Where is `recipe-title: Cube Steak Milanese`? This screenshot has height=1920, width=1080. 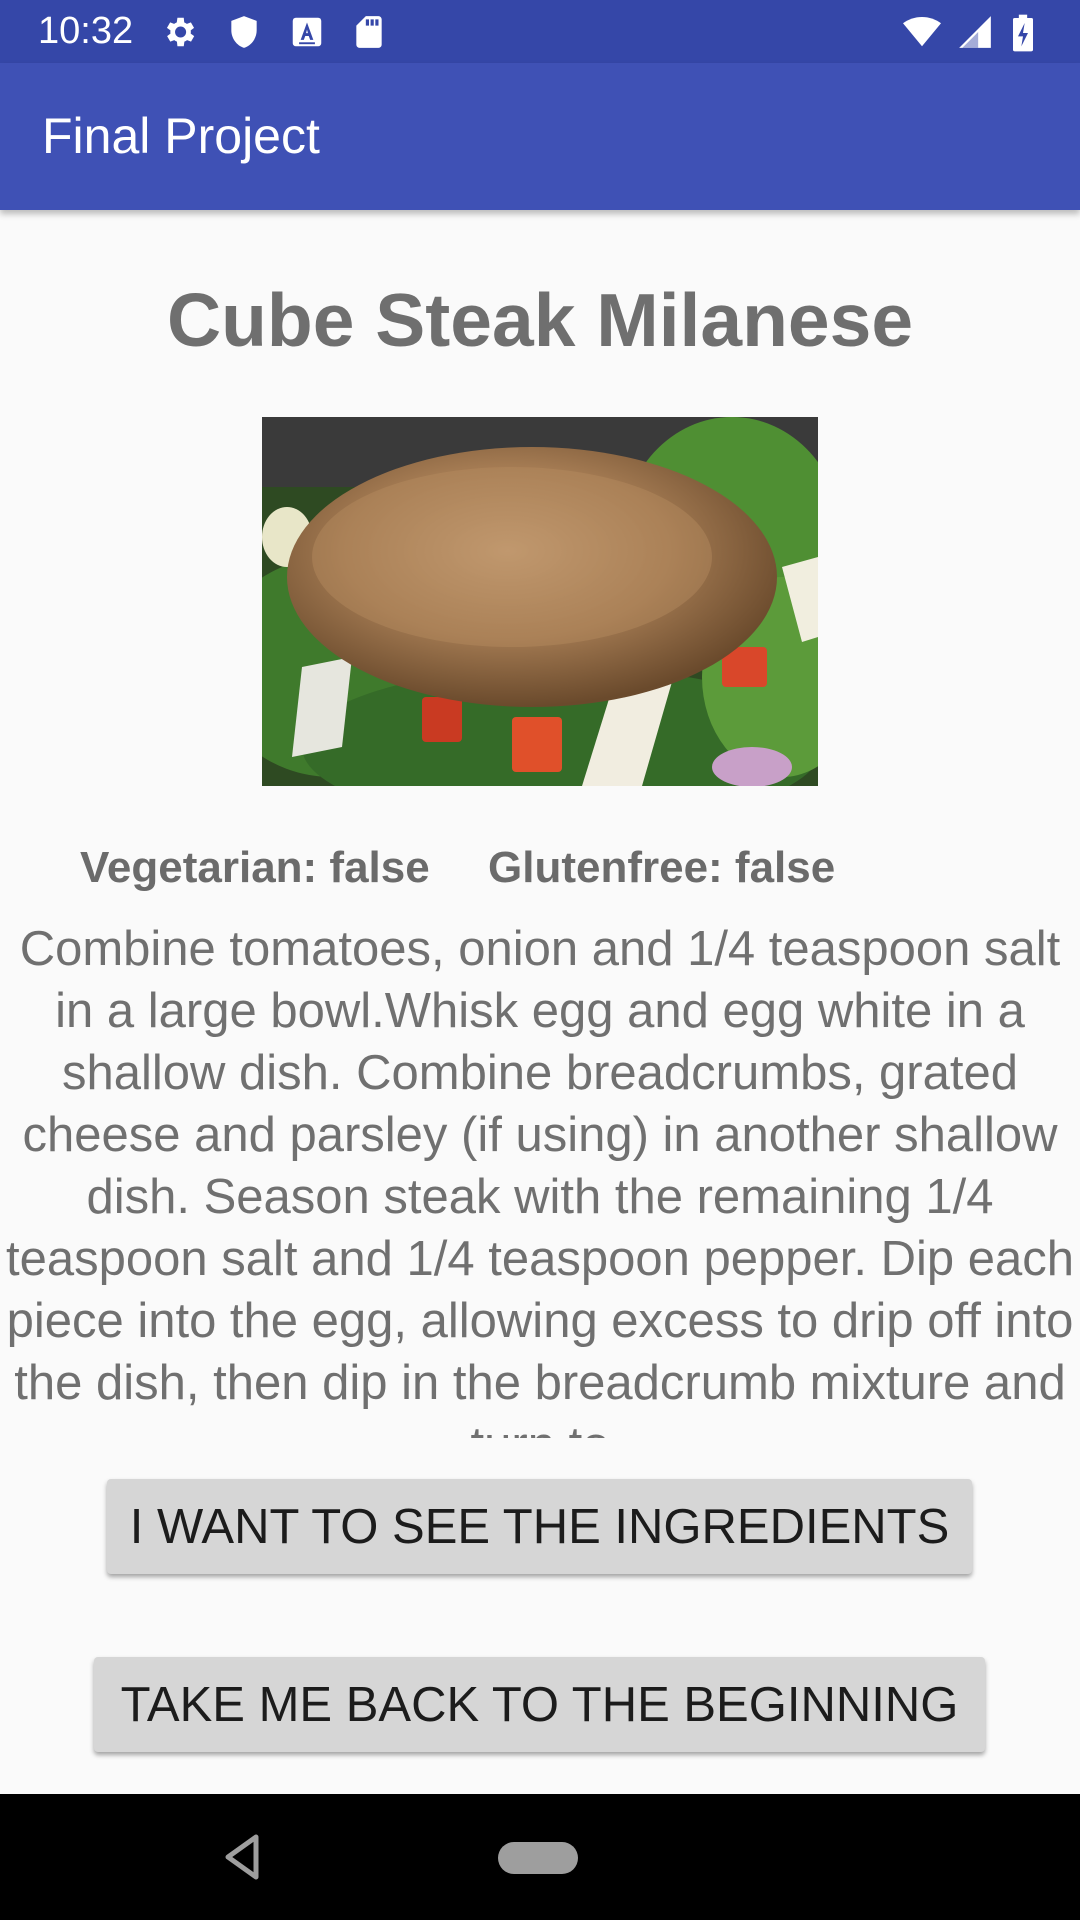
recipe-title: Cube Steak Milanese is located at coordinates (540, 320).